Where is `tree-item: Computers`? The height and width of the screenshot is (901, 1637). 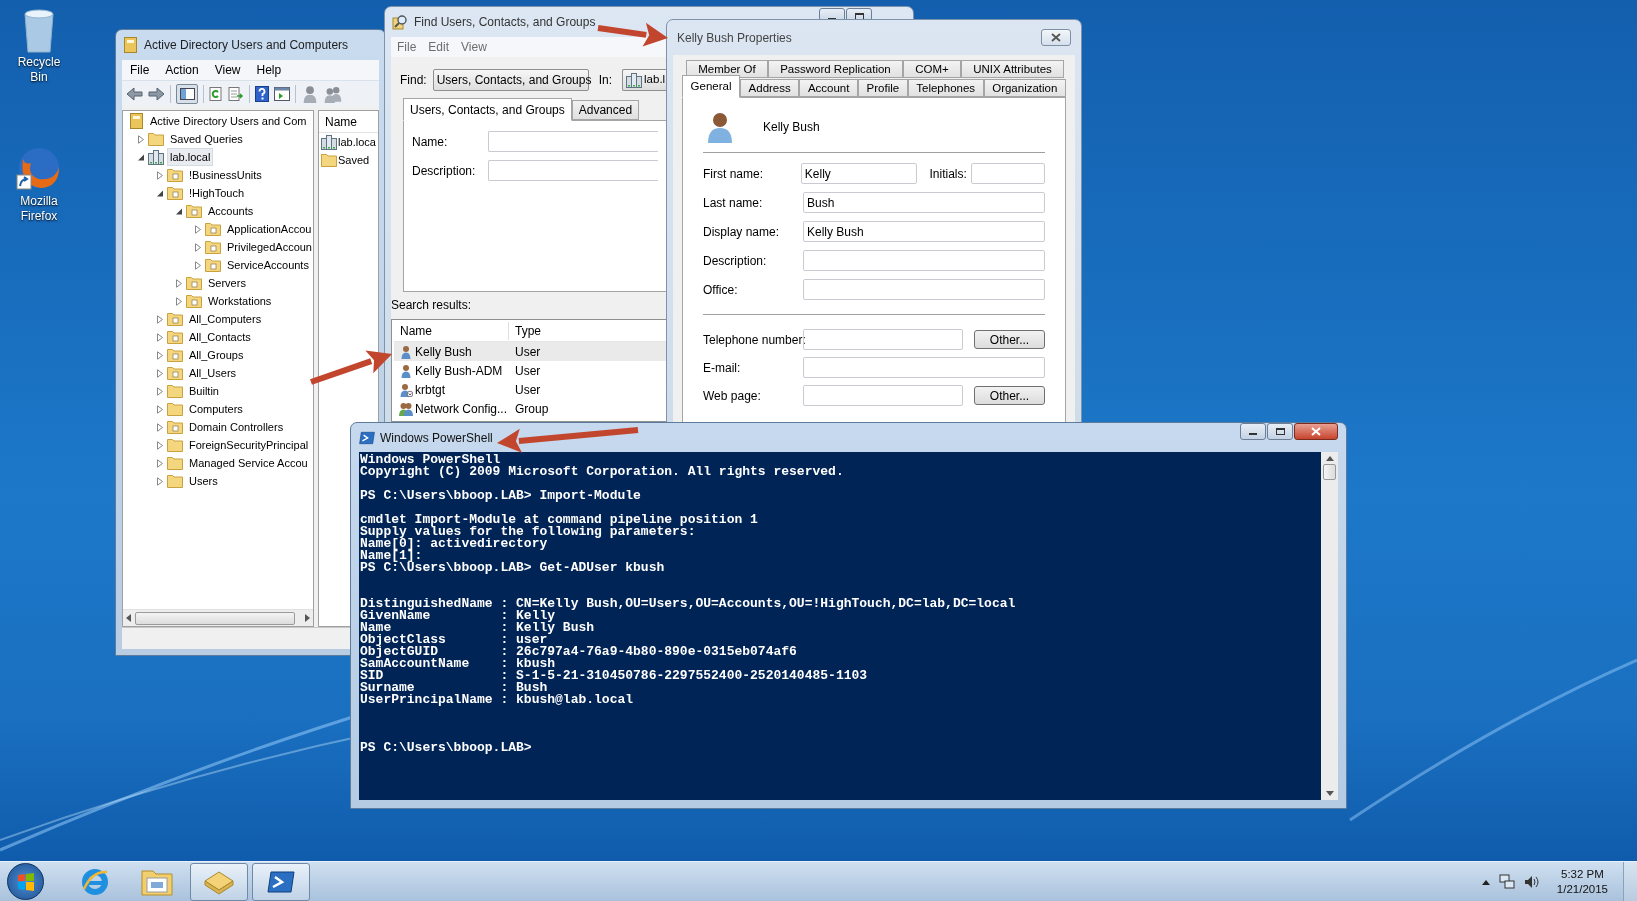 tree-item: Computers is located at coordinates (216, 409).